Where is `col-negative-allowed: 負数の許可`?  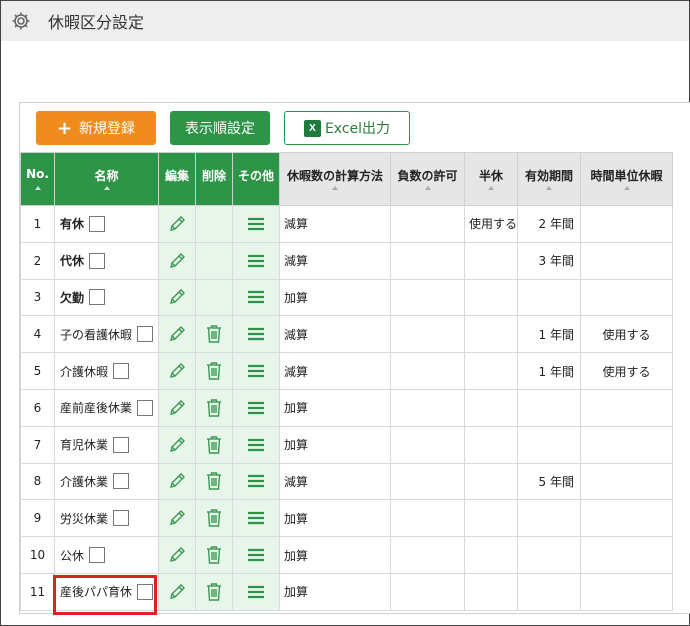
col-negative-allowed: 負数の許可 is located at coordinates (427, 179).